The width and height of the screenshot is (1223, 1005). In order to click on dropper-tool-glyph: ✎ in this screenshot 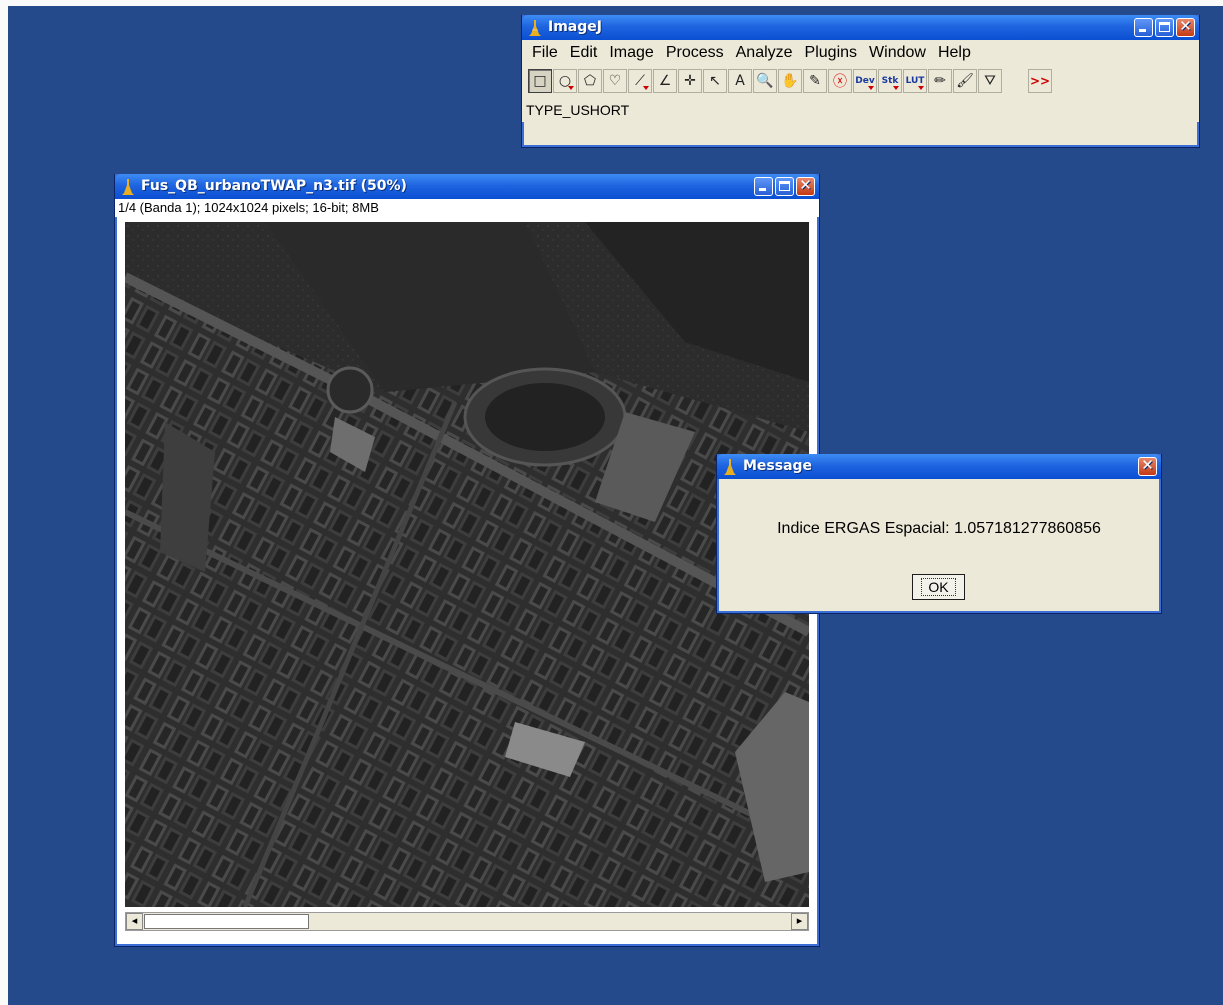, I will do `click(815, 81)`.